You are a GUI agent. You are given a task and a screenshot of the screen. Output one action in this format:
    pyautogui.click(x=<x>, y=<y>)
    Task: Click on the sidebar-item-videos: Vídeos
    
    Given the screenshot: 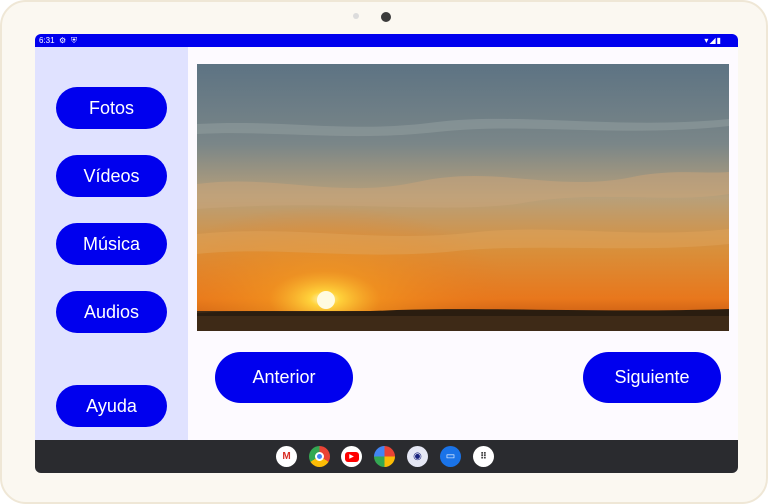 What is the action you would take?
    pyautogui.click(x=111, y=176)
    